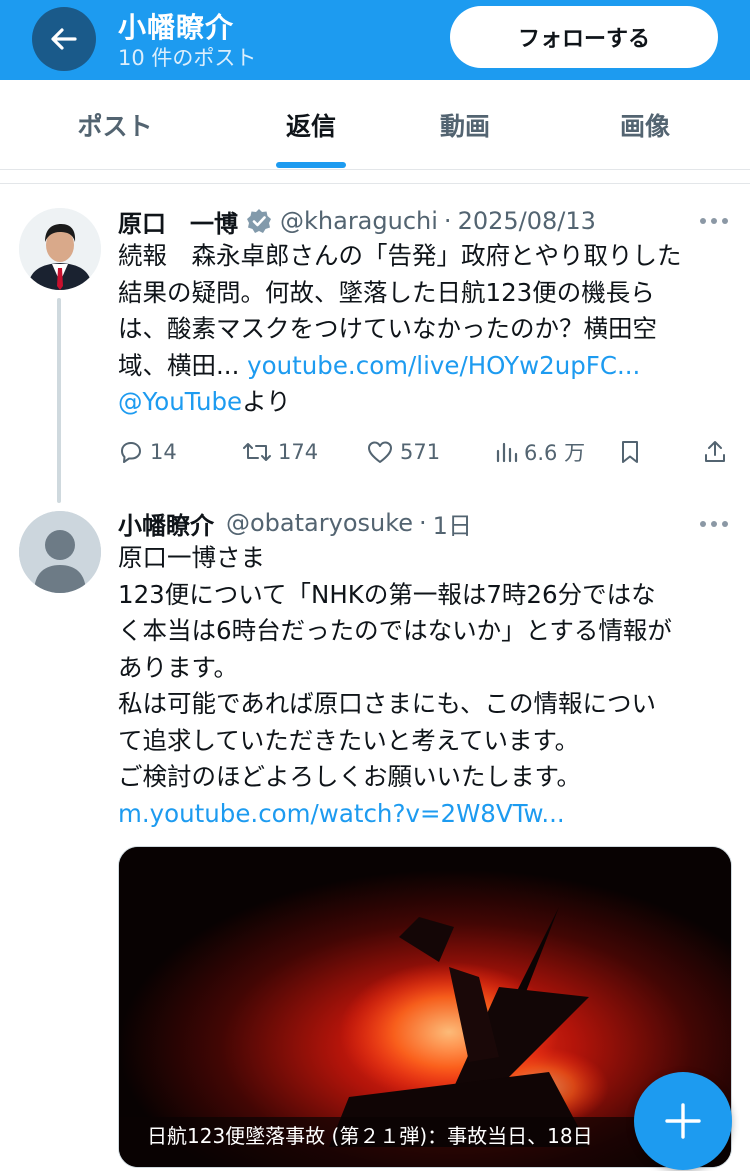  I want to click on bookmark-button, so click(630, 452).